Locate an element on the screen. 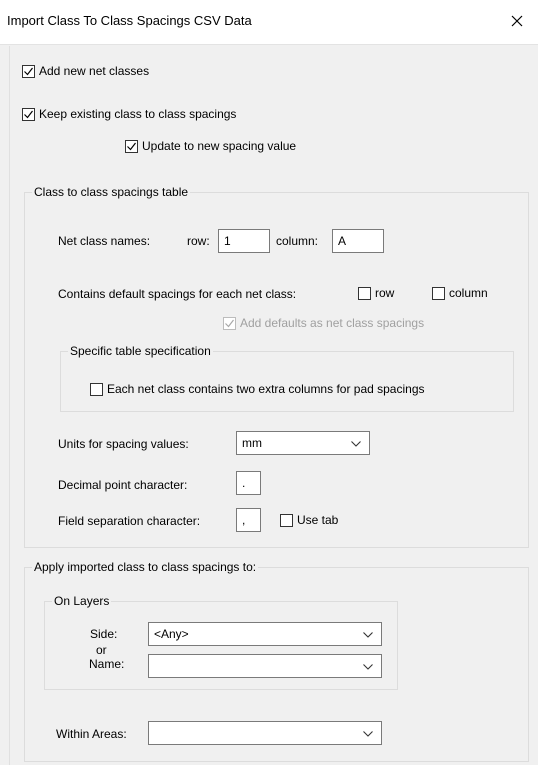 The image size is (538, 765). spacings-table-legend: Class to class spacings table is located at coordinates (111, 192).